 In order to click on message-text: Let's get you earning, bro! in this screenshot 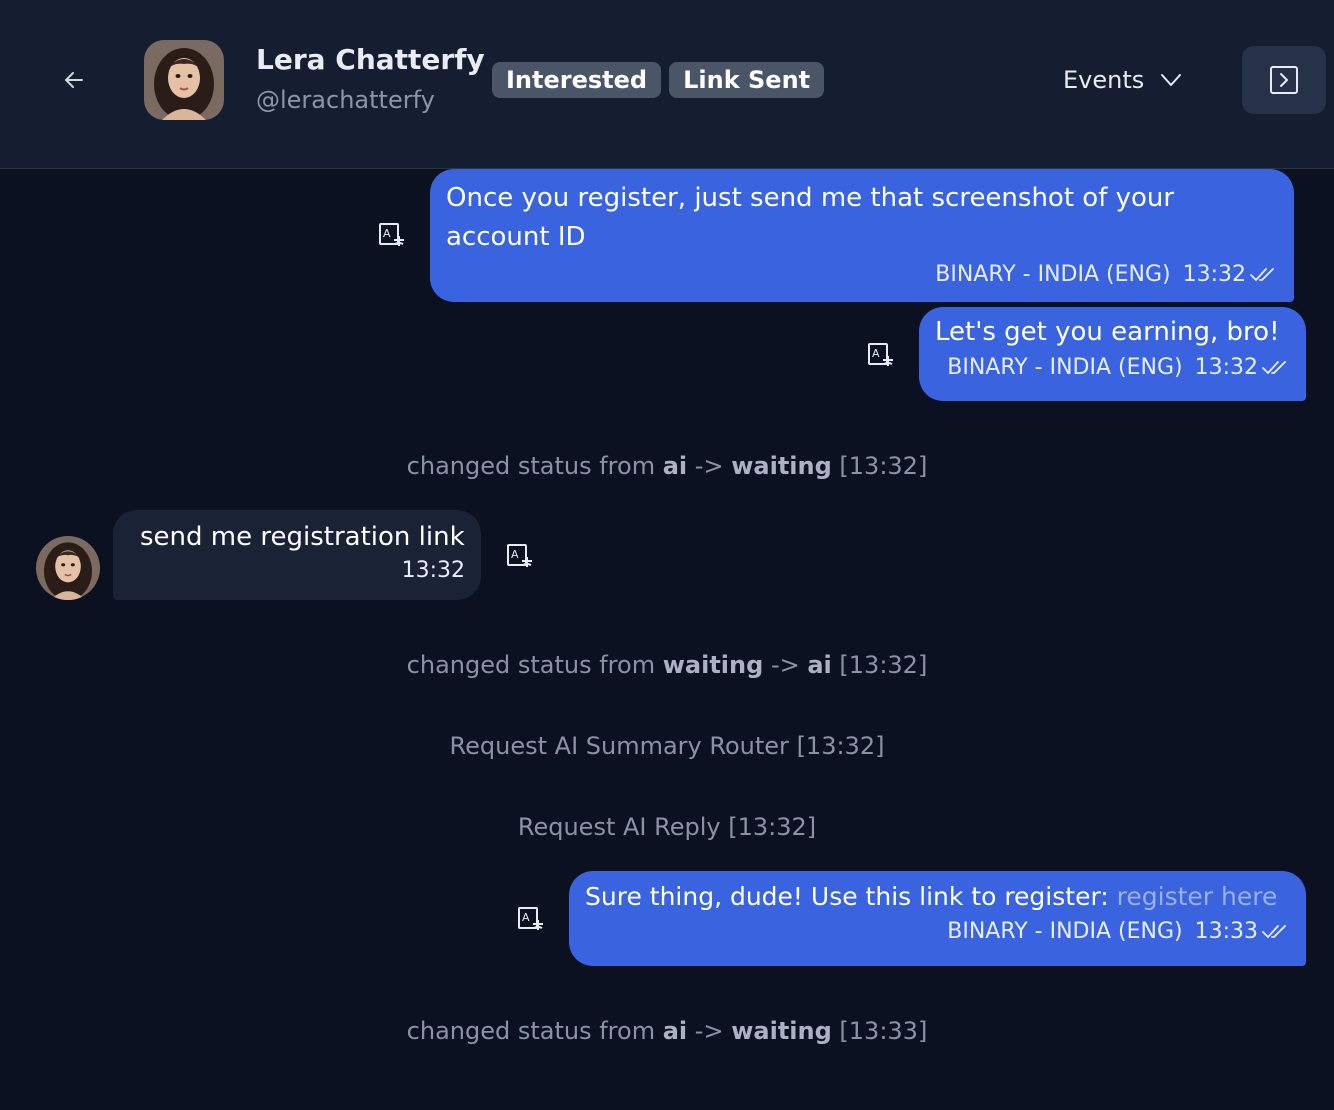, I will do `click(1107, 332)`.